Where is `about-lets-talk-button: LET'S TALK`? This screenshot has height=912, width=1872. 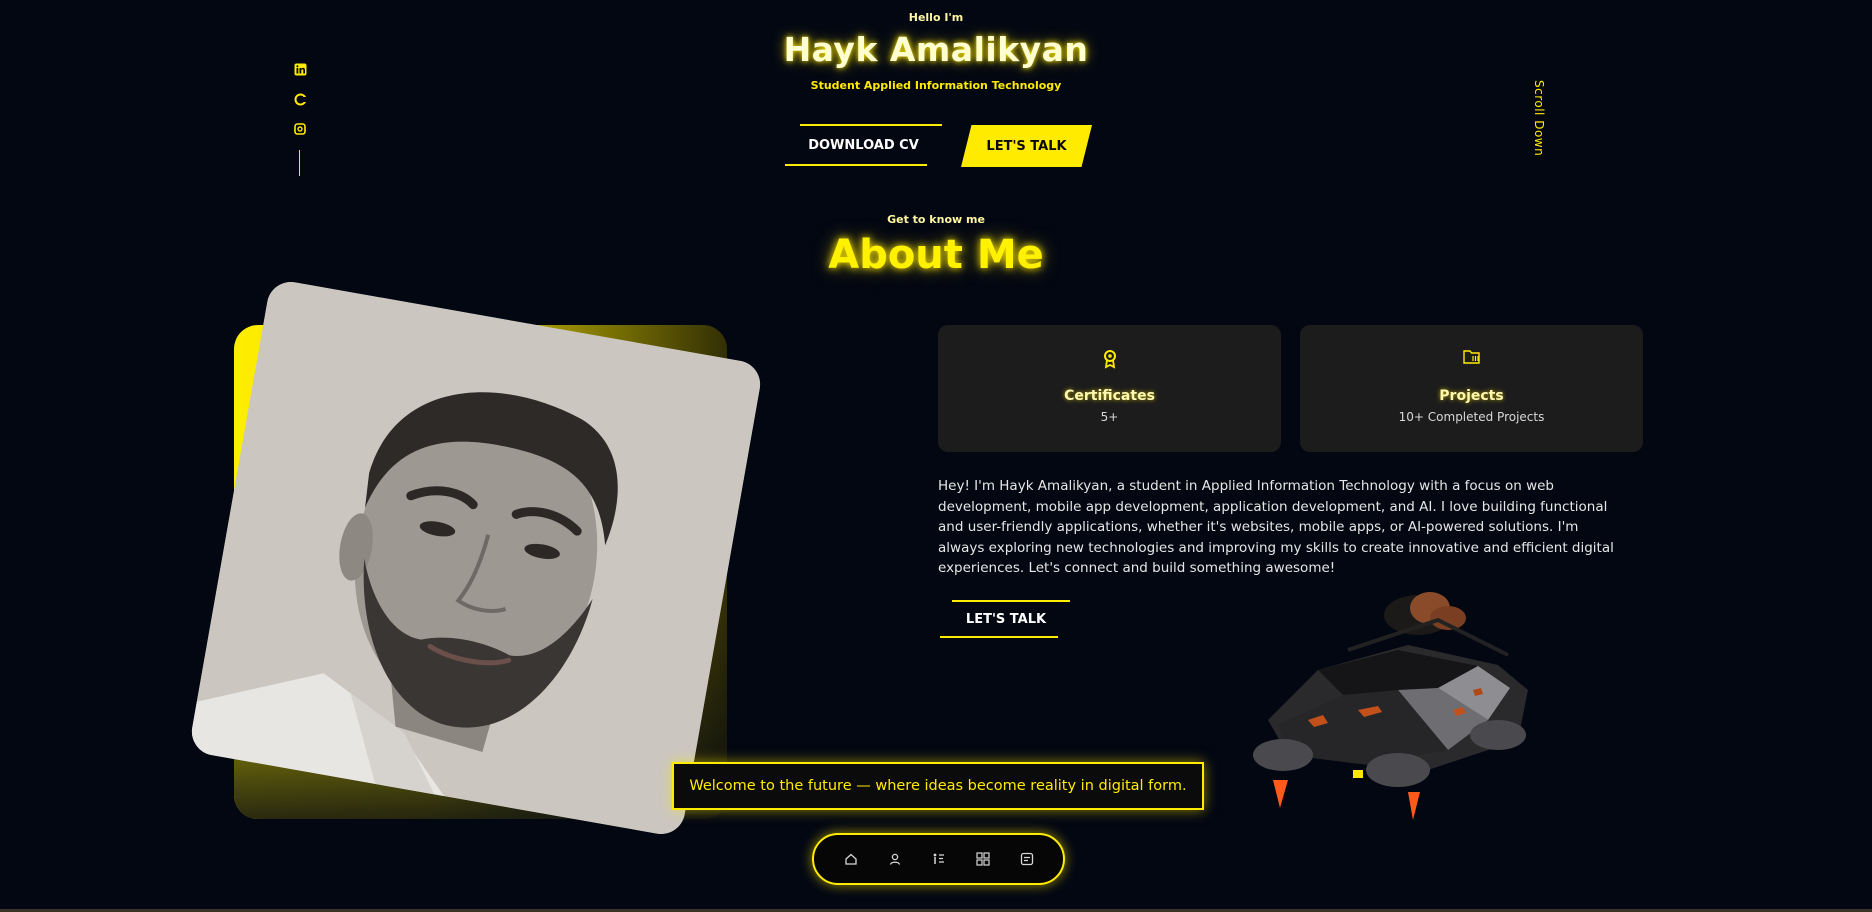 about-lets-talk-button: LET'S TALK is located at coordinates (1006, 619).